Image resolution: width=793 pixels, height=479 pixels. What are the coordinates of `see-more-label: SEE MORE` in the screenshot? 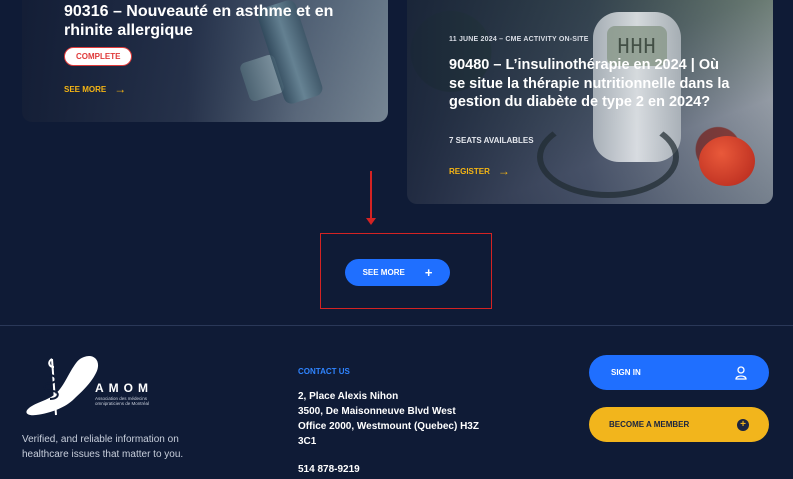 It's located at (85, 89).